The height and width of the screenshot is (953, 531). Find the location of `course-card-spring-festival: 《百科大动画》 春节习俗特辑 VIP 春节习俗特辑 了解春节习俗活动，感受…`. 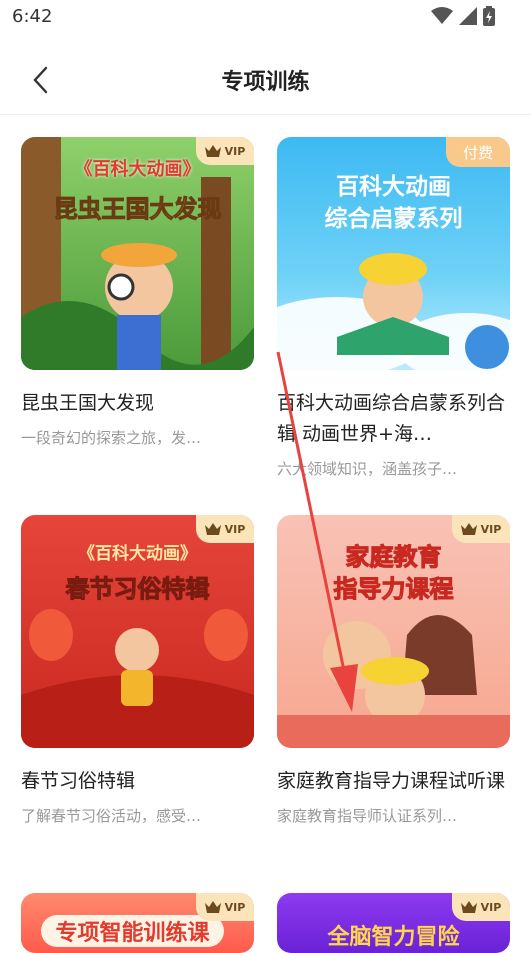

course-card-spring-festival: 《百科大动画》 春节习俗特辑 VIP 春节习俗特辑 了解春节习俗活动，感受… is located at coordinates (137, 670).